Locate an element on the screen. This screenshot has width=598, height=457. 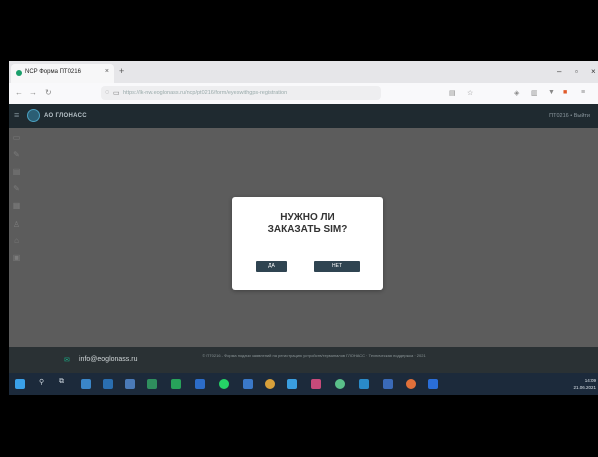
extension-icon: ■ is located at coordinates (565, 92).